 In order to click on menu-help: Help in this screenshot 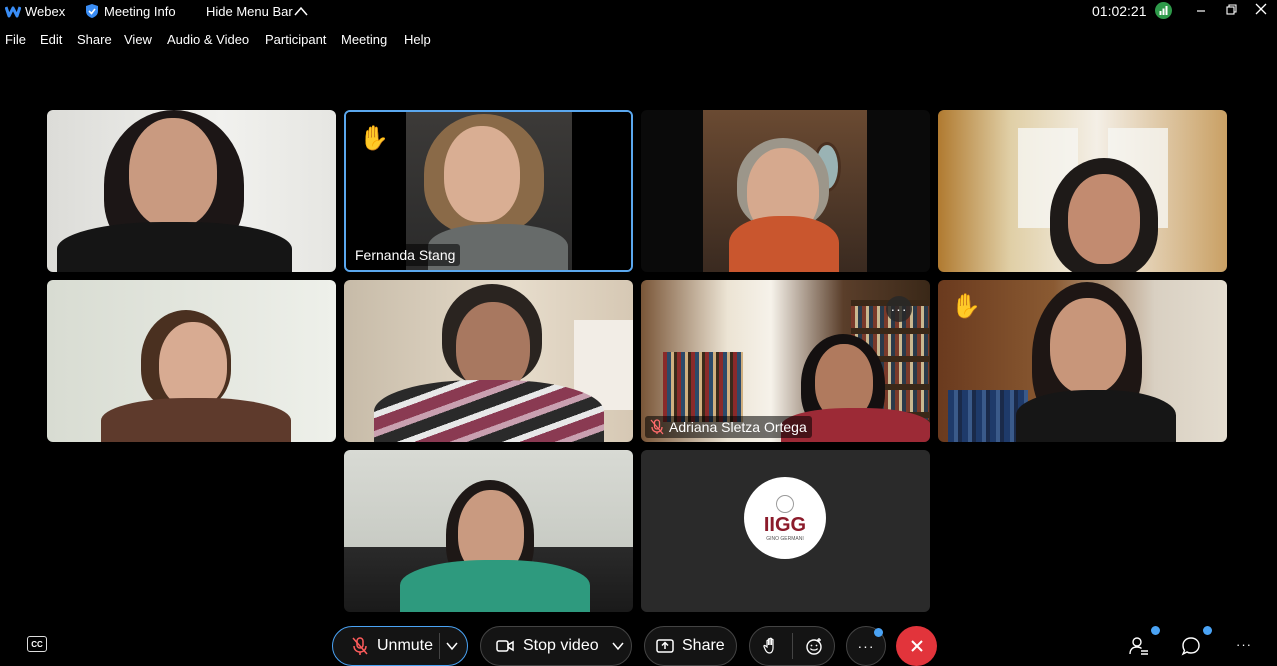, I will do `click(417, 39)`.